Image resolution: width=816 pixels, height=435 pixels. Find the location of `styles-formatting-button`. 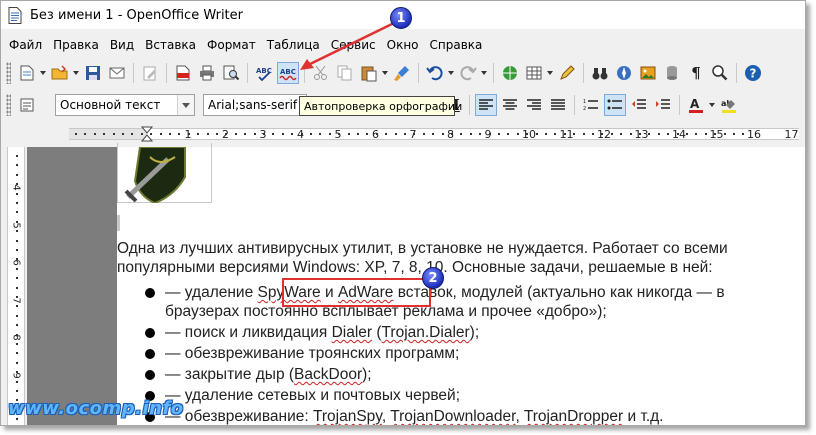

styles-formatting-button is located at coordinates (27, 105).